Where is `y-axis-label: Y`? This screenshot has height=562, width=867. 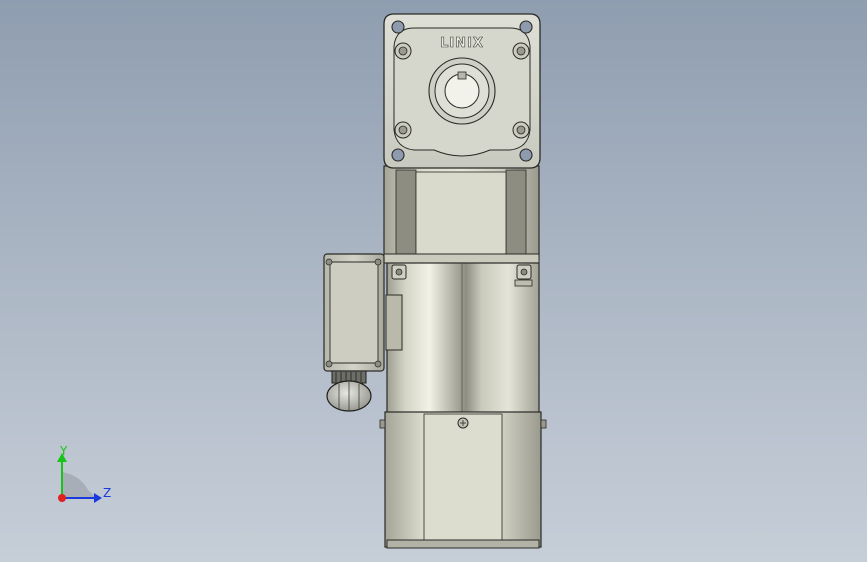 y-axis-label: Y is located at coordinates (63, 451).